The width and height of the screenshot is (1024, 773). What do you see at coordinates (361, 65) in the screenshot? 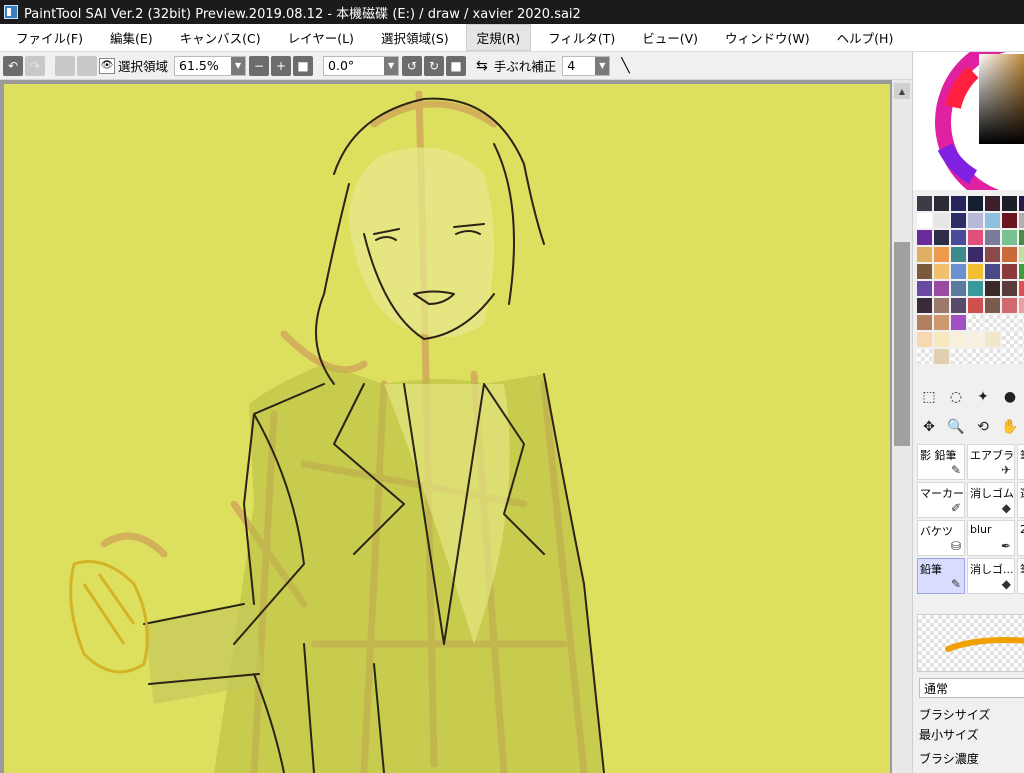
I see `rotation-select: 0.0° ▼` at bounding box center [361, 65].